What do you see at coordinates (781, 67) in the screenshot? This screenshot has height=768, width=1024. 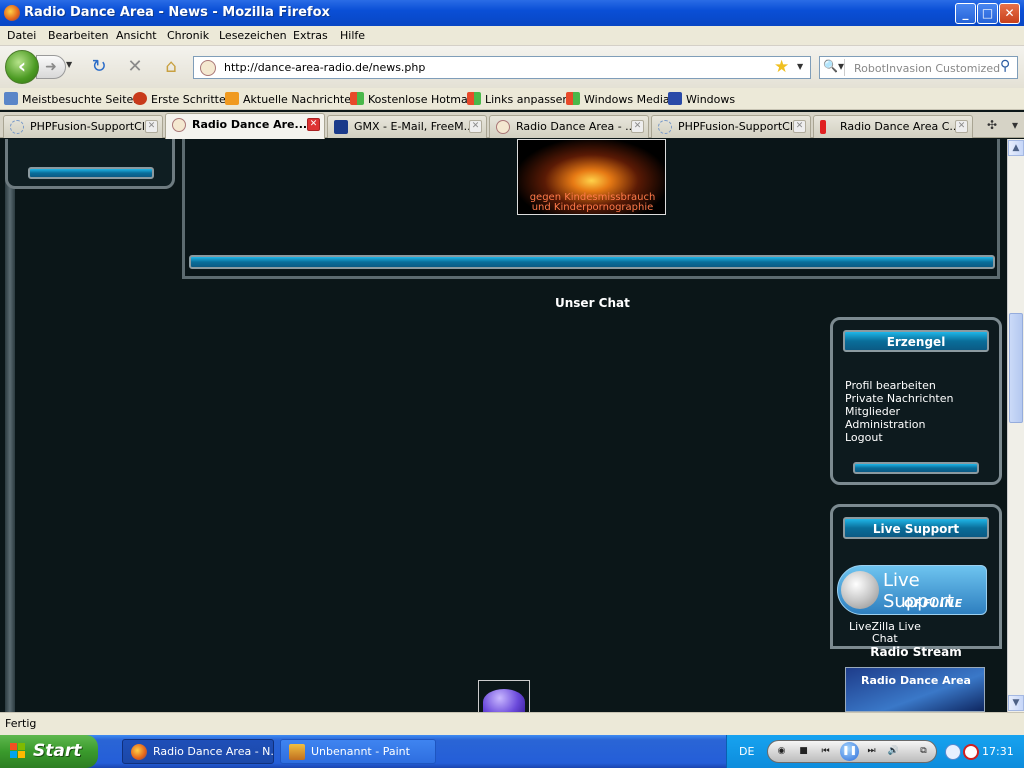 I see `bookmark-star-icon: ★` at bounding box center [781, 67].